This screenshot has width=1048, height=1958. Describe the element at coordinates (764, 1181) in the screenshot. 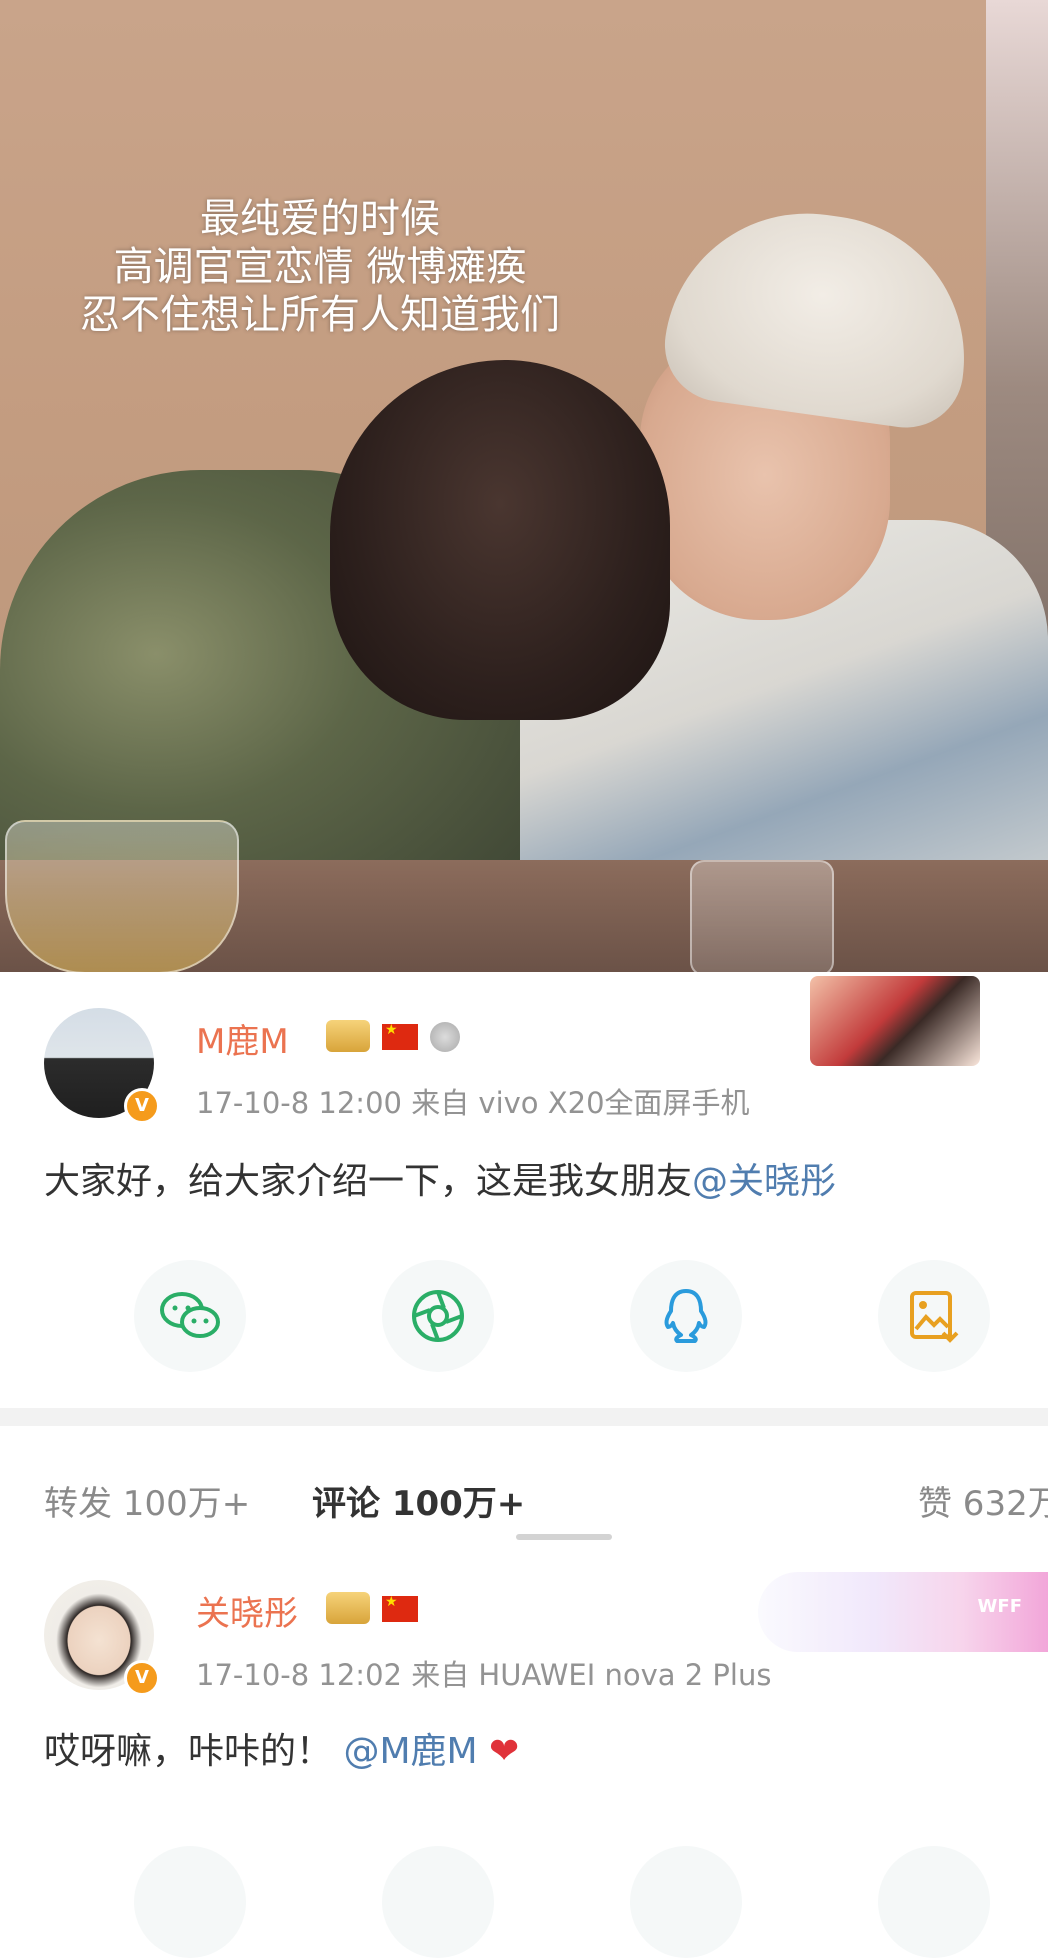

I see `post-mention-link: @关晓彤` at that location.